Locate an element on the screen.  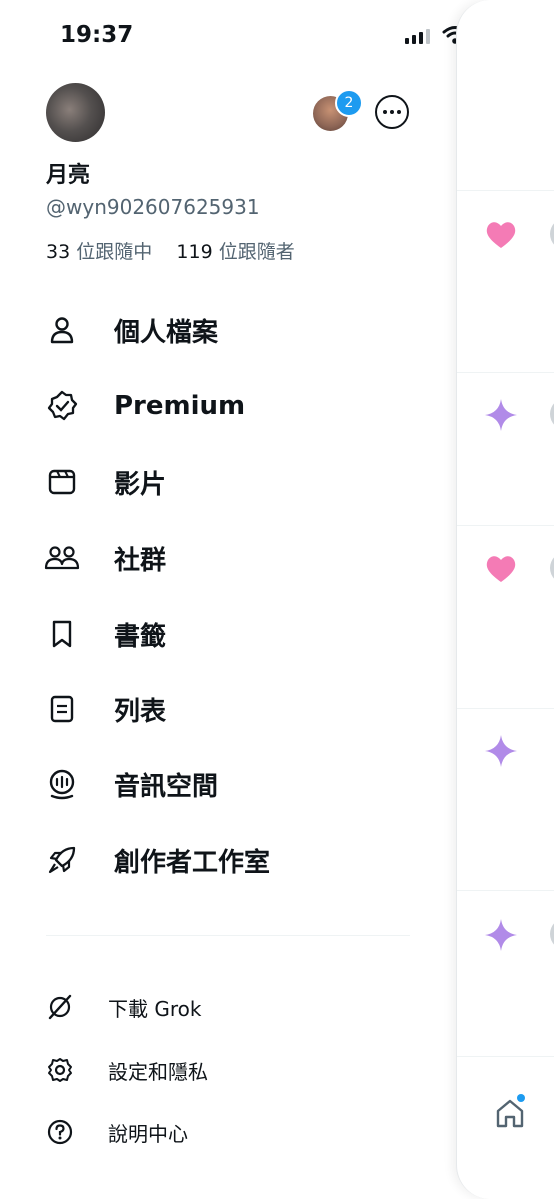
menu-item-label: 創作者工作室 is located at coordinates (192, 862).